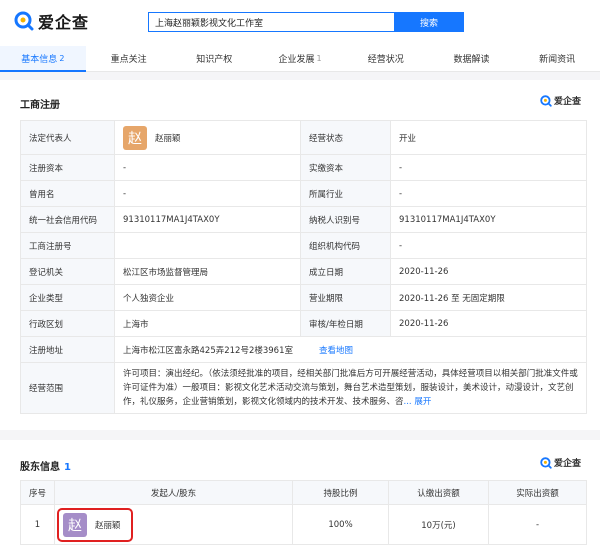 This screenshot has width=600, height=554. Describe the element at coordinates (40, 467) in the screenshot. I see `shareholder-title-text: 股东信息` at that location.